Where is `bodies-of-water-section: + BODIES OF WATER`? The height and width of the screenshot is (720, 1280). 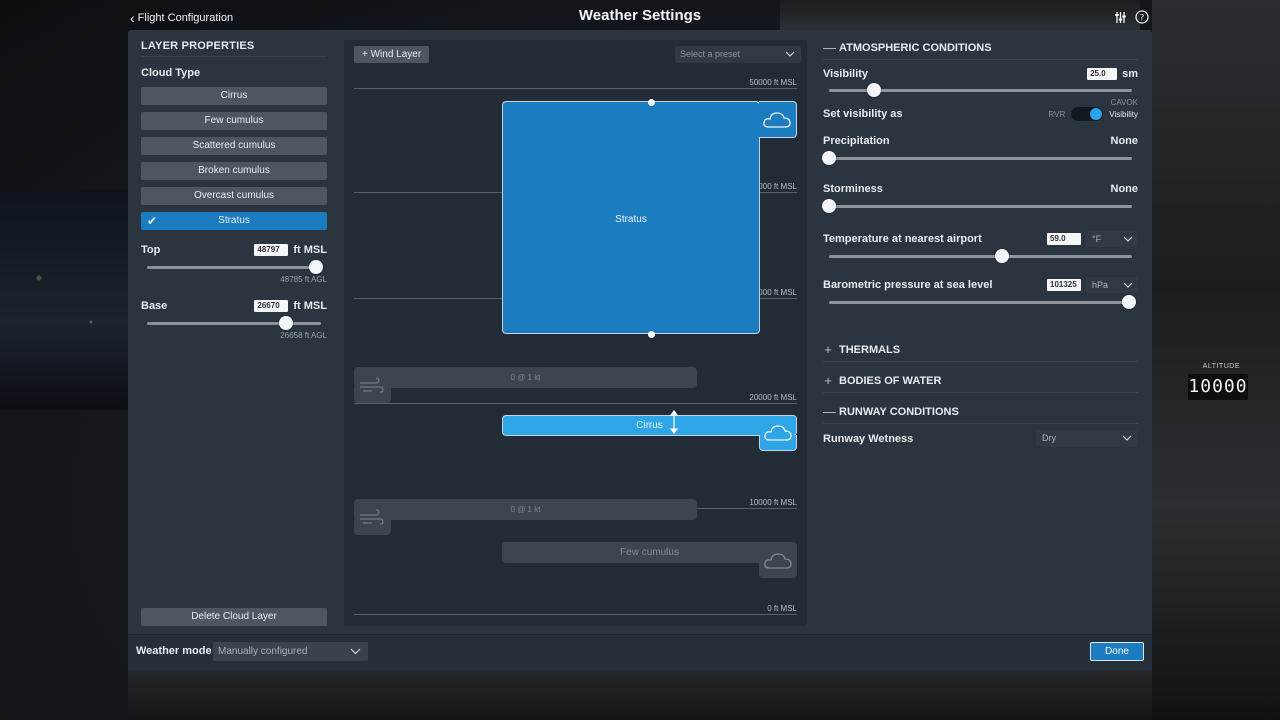 bodies-of-water-section: + BODIES OF WATER is located at coordinates (980, 383).